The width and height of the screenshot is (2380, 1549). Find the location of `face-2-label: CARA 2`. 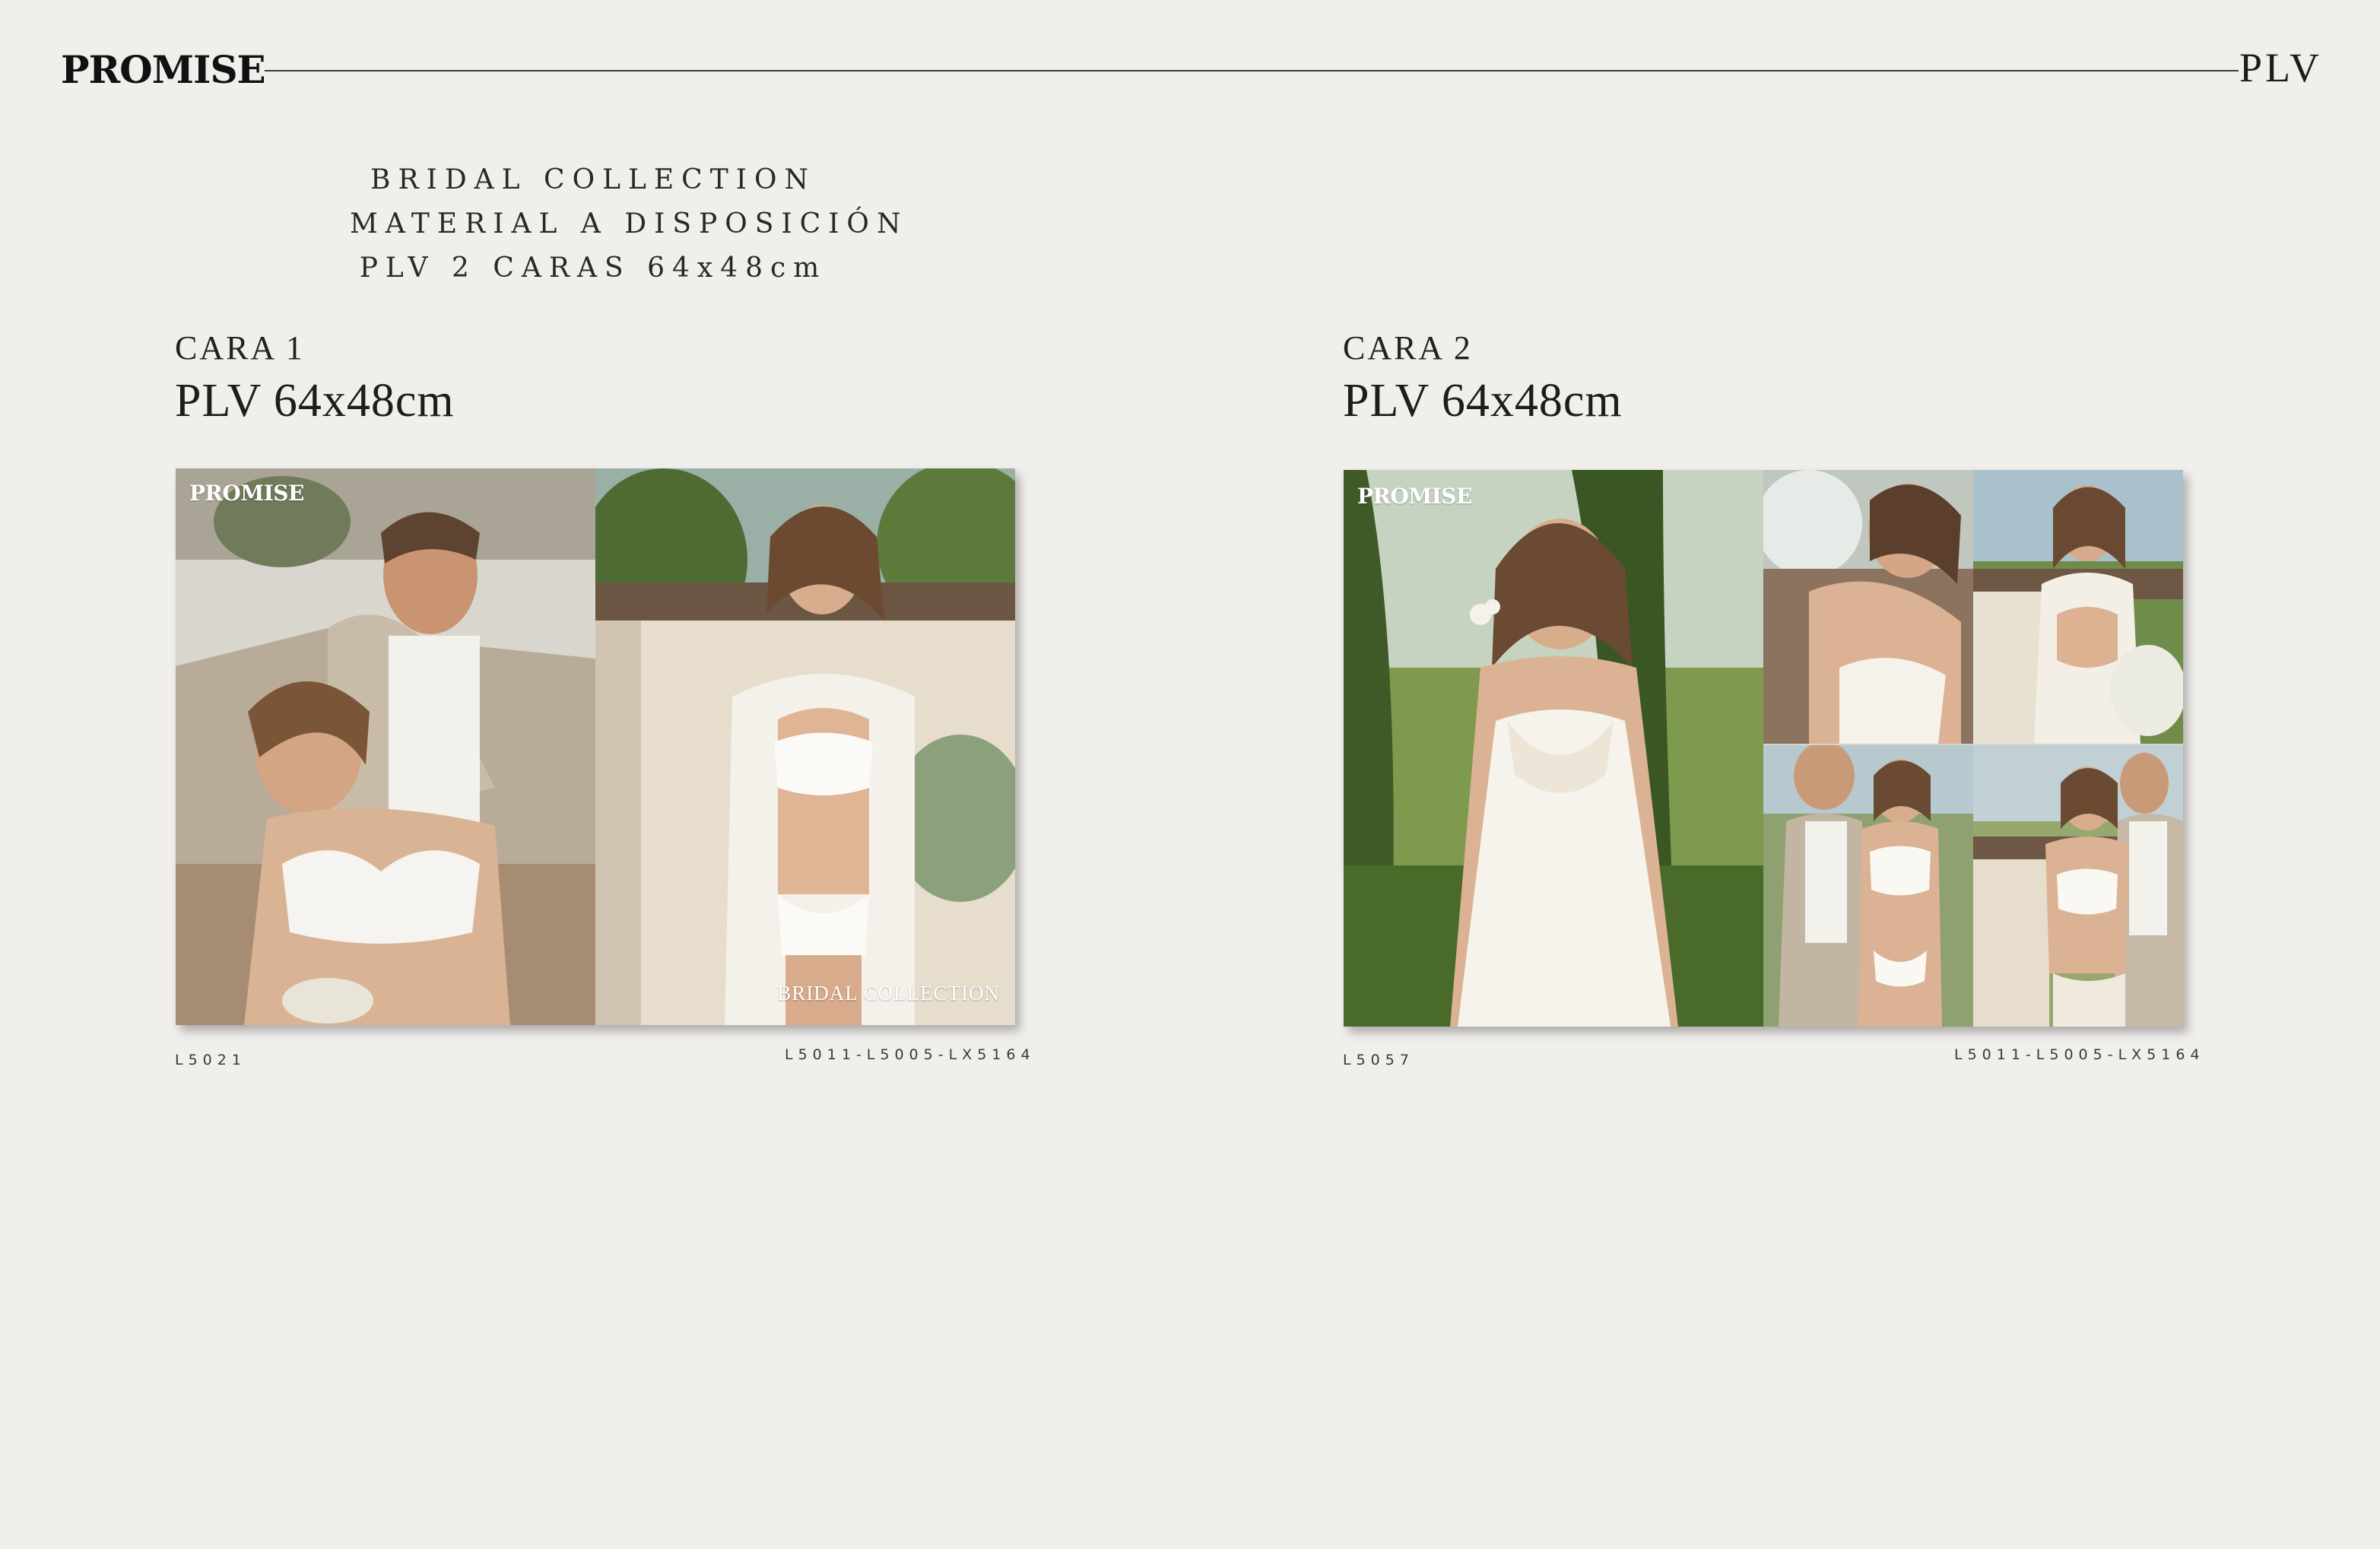

face-2-label: CARA 2 is located at coordinates (1408, 348).